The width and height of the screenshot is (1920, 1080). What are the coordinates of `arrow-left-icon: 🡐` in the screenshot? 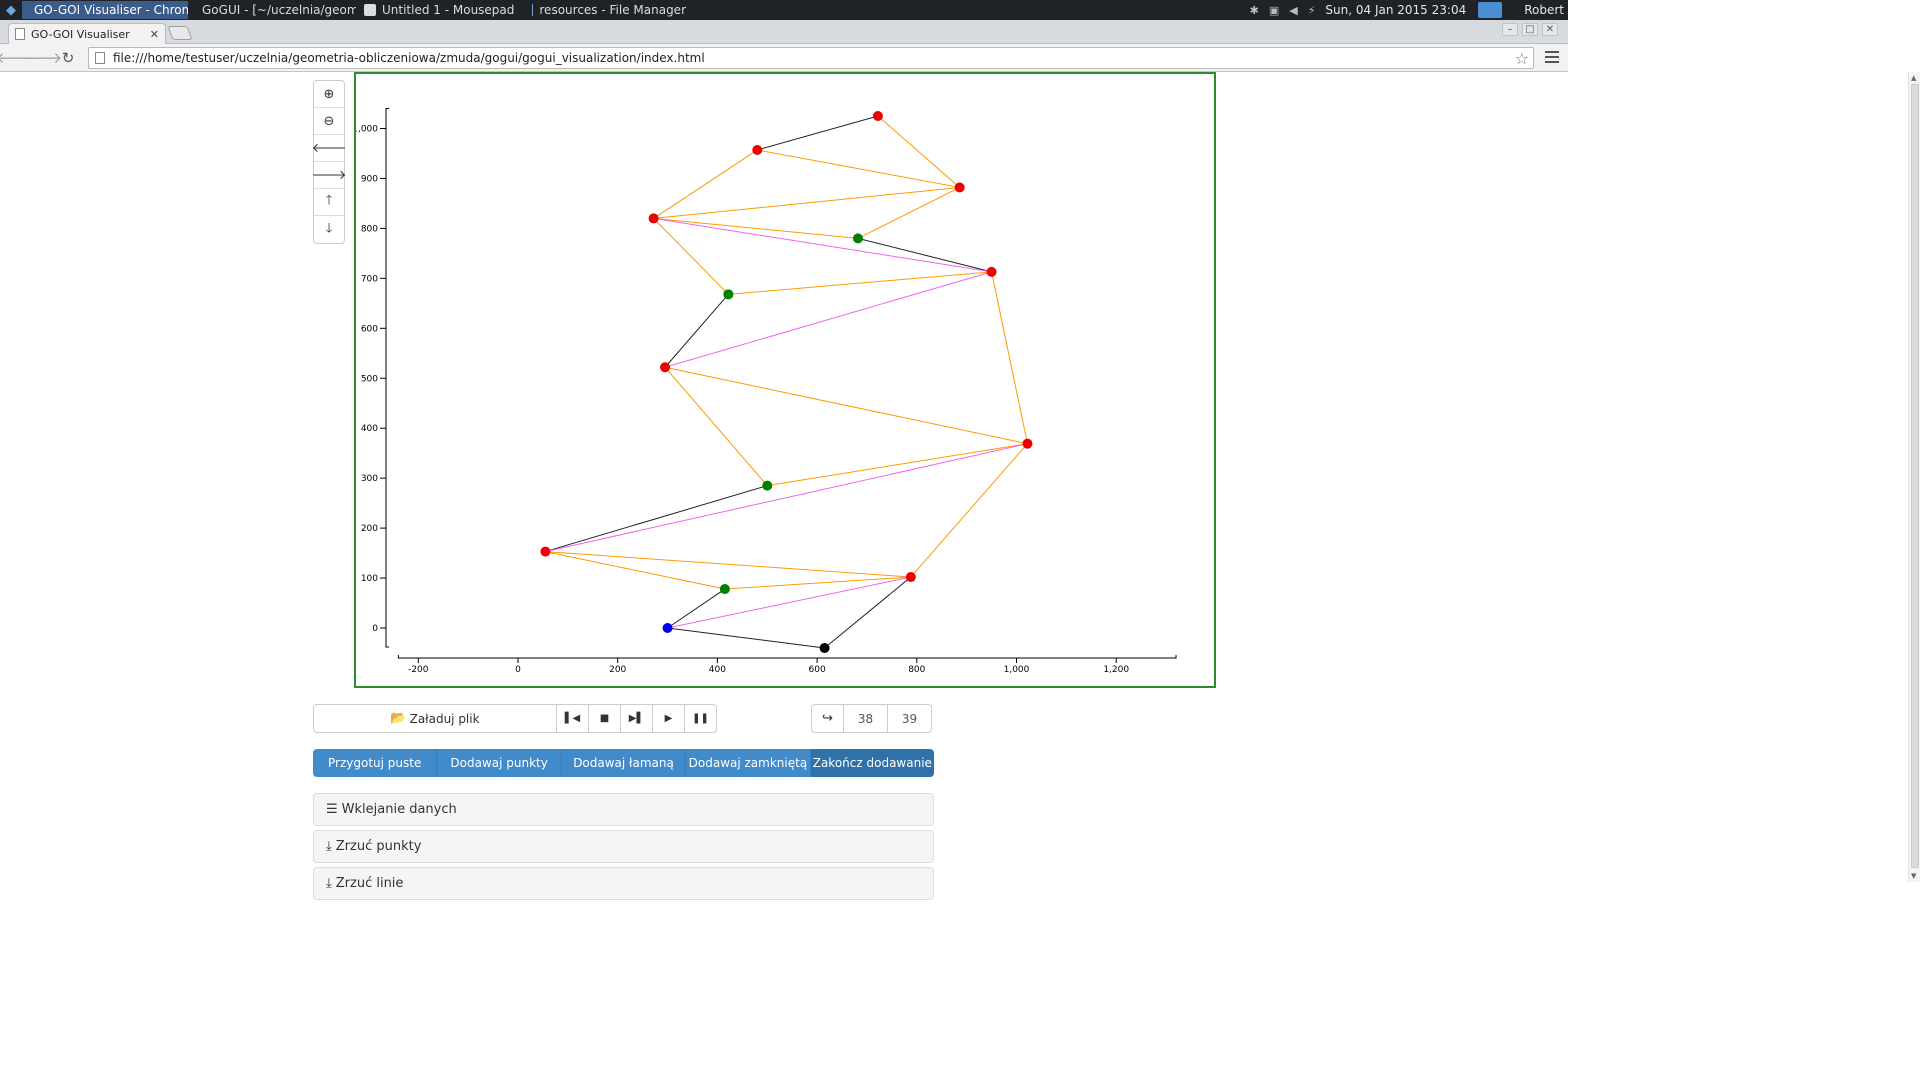 It's located at (329, 148).